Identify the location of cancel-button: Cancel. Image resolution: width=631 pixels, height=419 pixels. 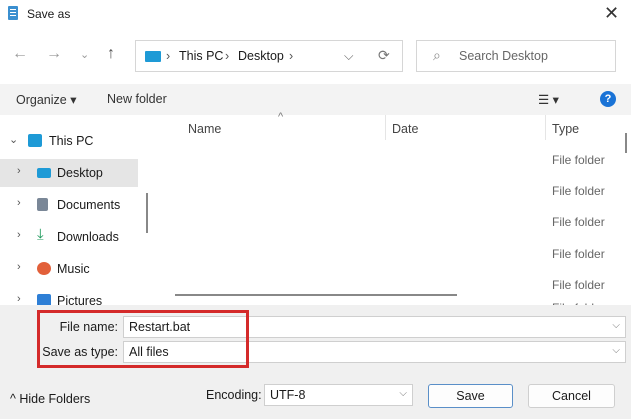
(571, 396).